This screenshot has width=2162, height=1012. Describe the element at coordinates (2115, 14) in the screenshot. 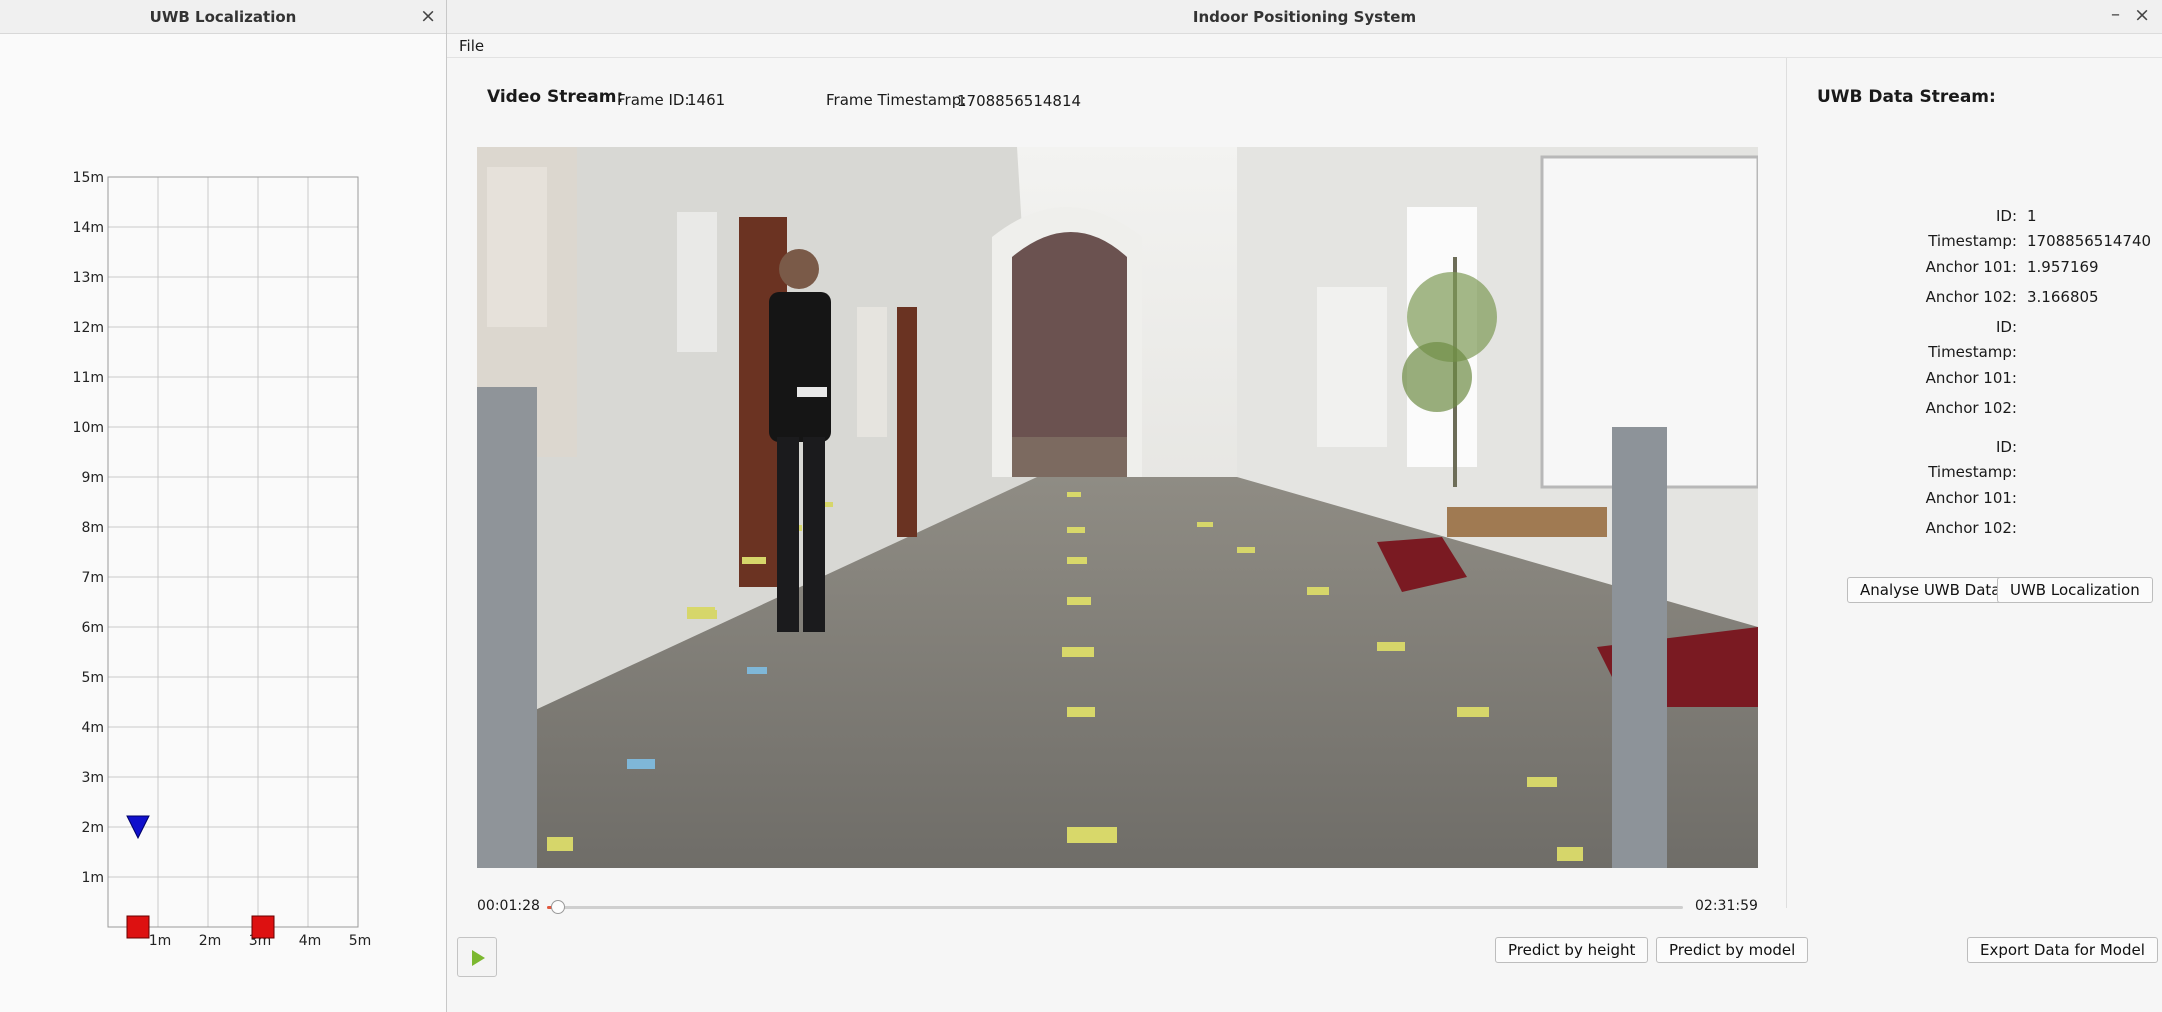

I see `minimize-icon: –` at that location.